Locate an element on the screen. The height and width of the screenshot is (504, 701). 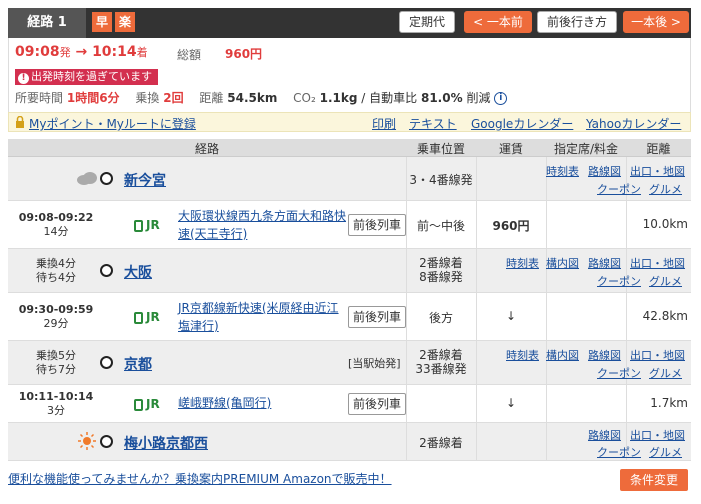
total-fare-label: 総額 is located at coordinates (189, 55).